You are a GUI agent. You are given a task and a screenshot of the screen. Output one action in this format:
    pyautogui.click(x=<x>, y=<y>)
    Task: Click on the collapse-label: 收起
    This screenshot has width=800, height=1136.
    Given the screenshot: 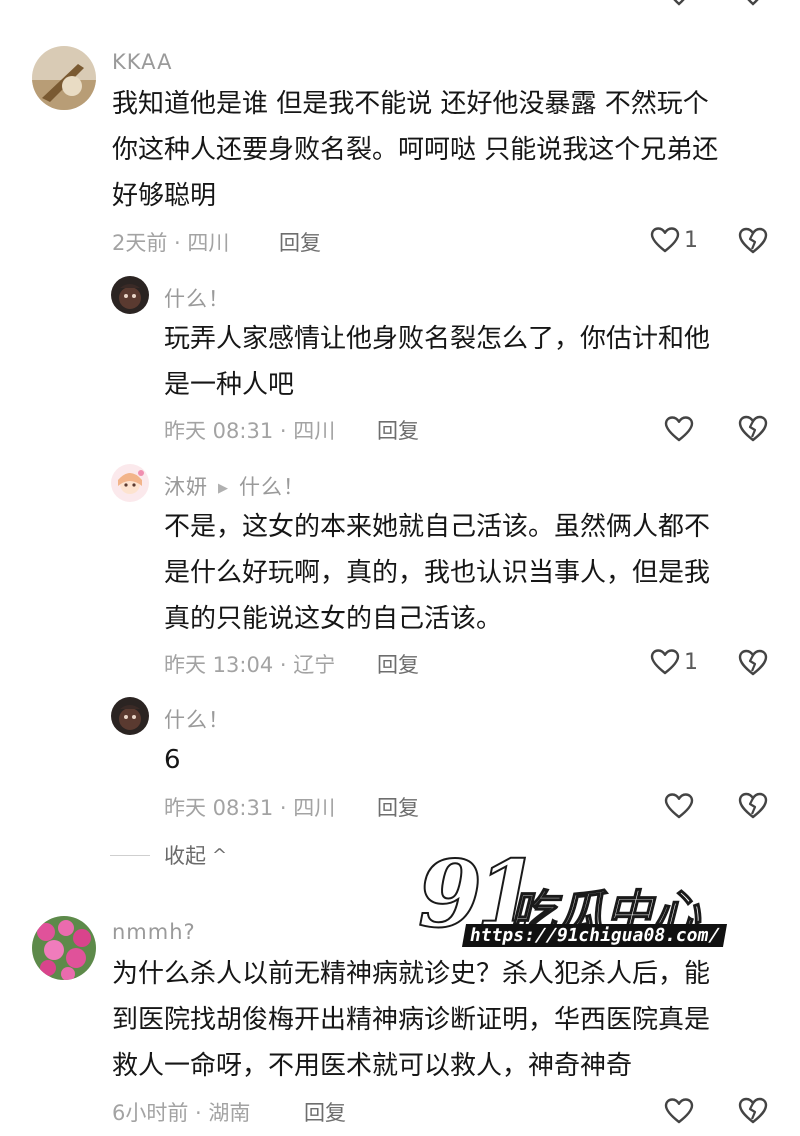 What is the action you would take?
    pyautogui.click(x=185, y=856)
    